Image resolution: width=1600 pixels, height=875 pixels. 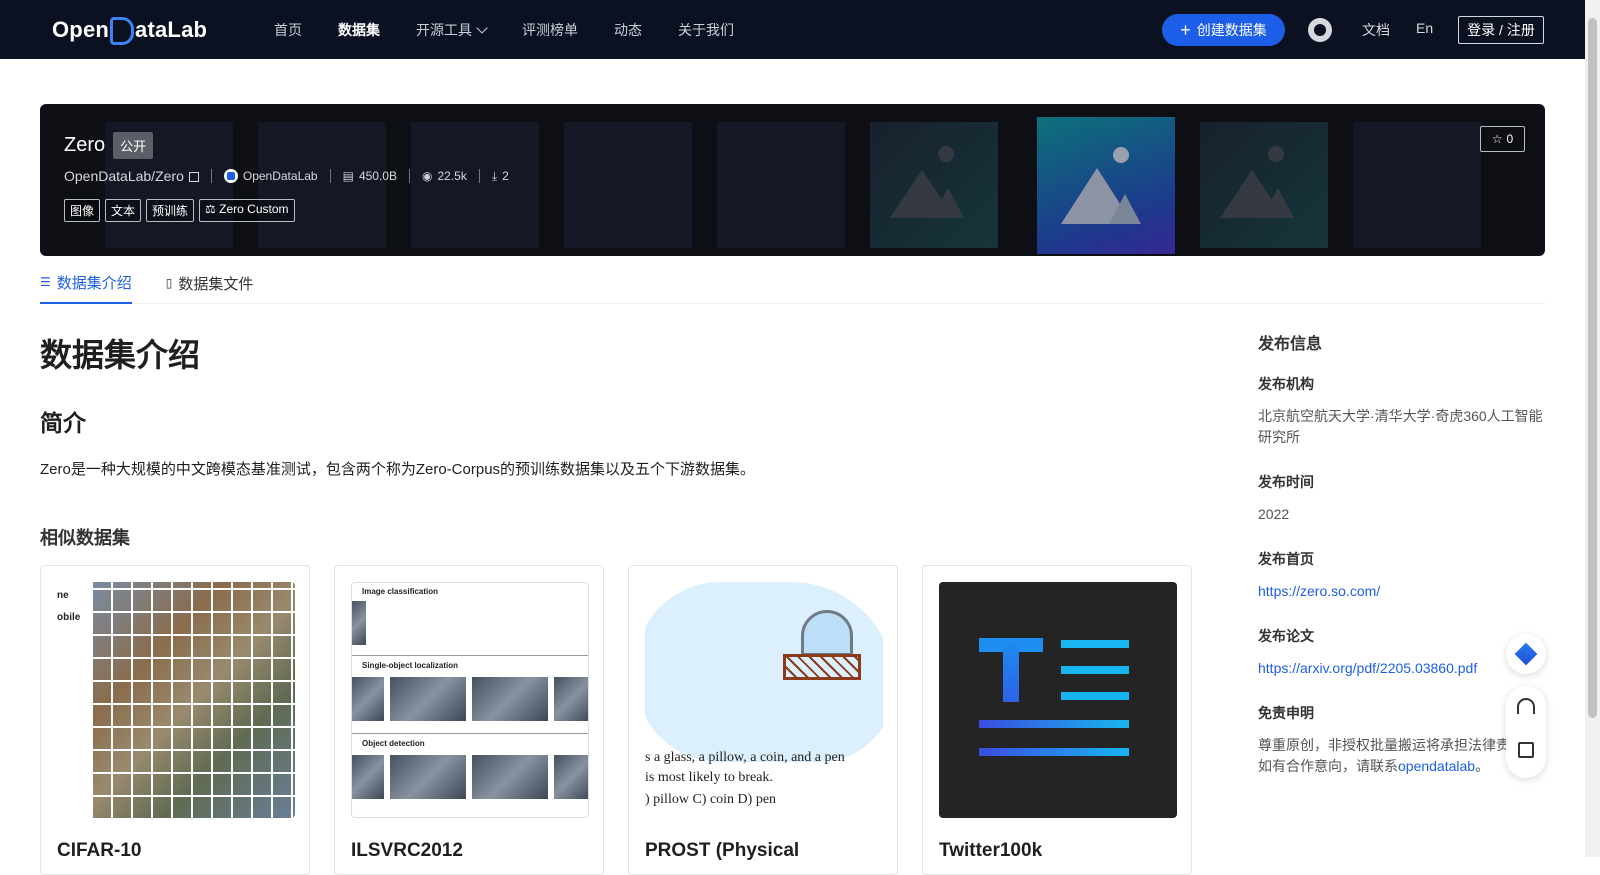 I want to click on dataset-card-title: PROST (Physical, so click(x=722, y=850).